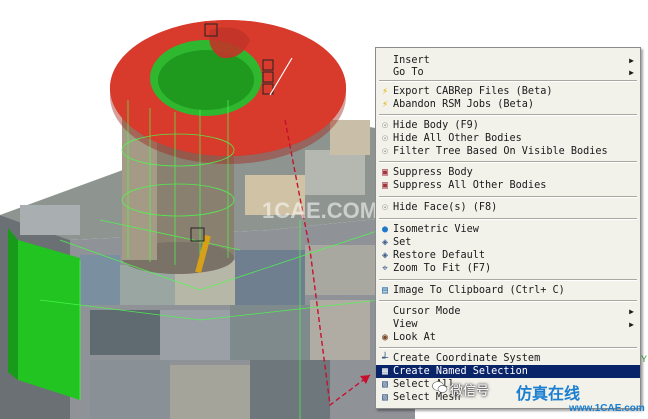  I want to click on watermark-url: www.1CAE.com, so click(607, 408).